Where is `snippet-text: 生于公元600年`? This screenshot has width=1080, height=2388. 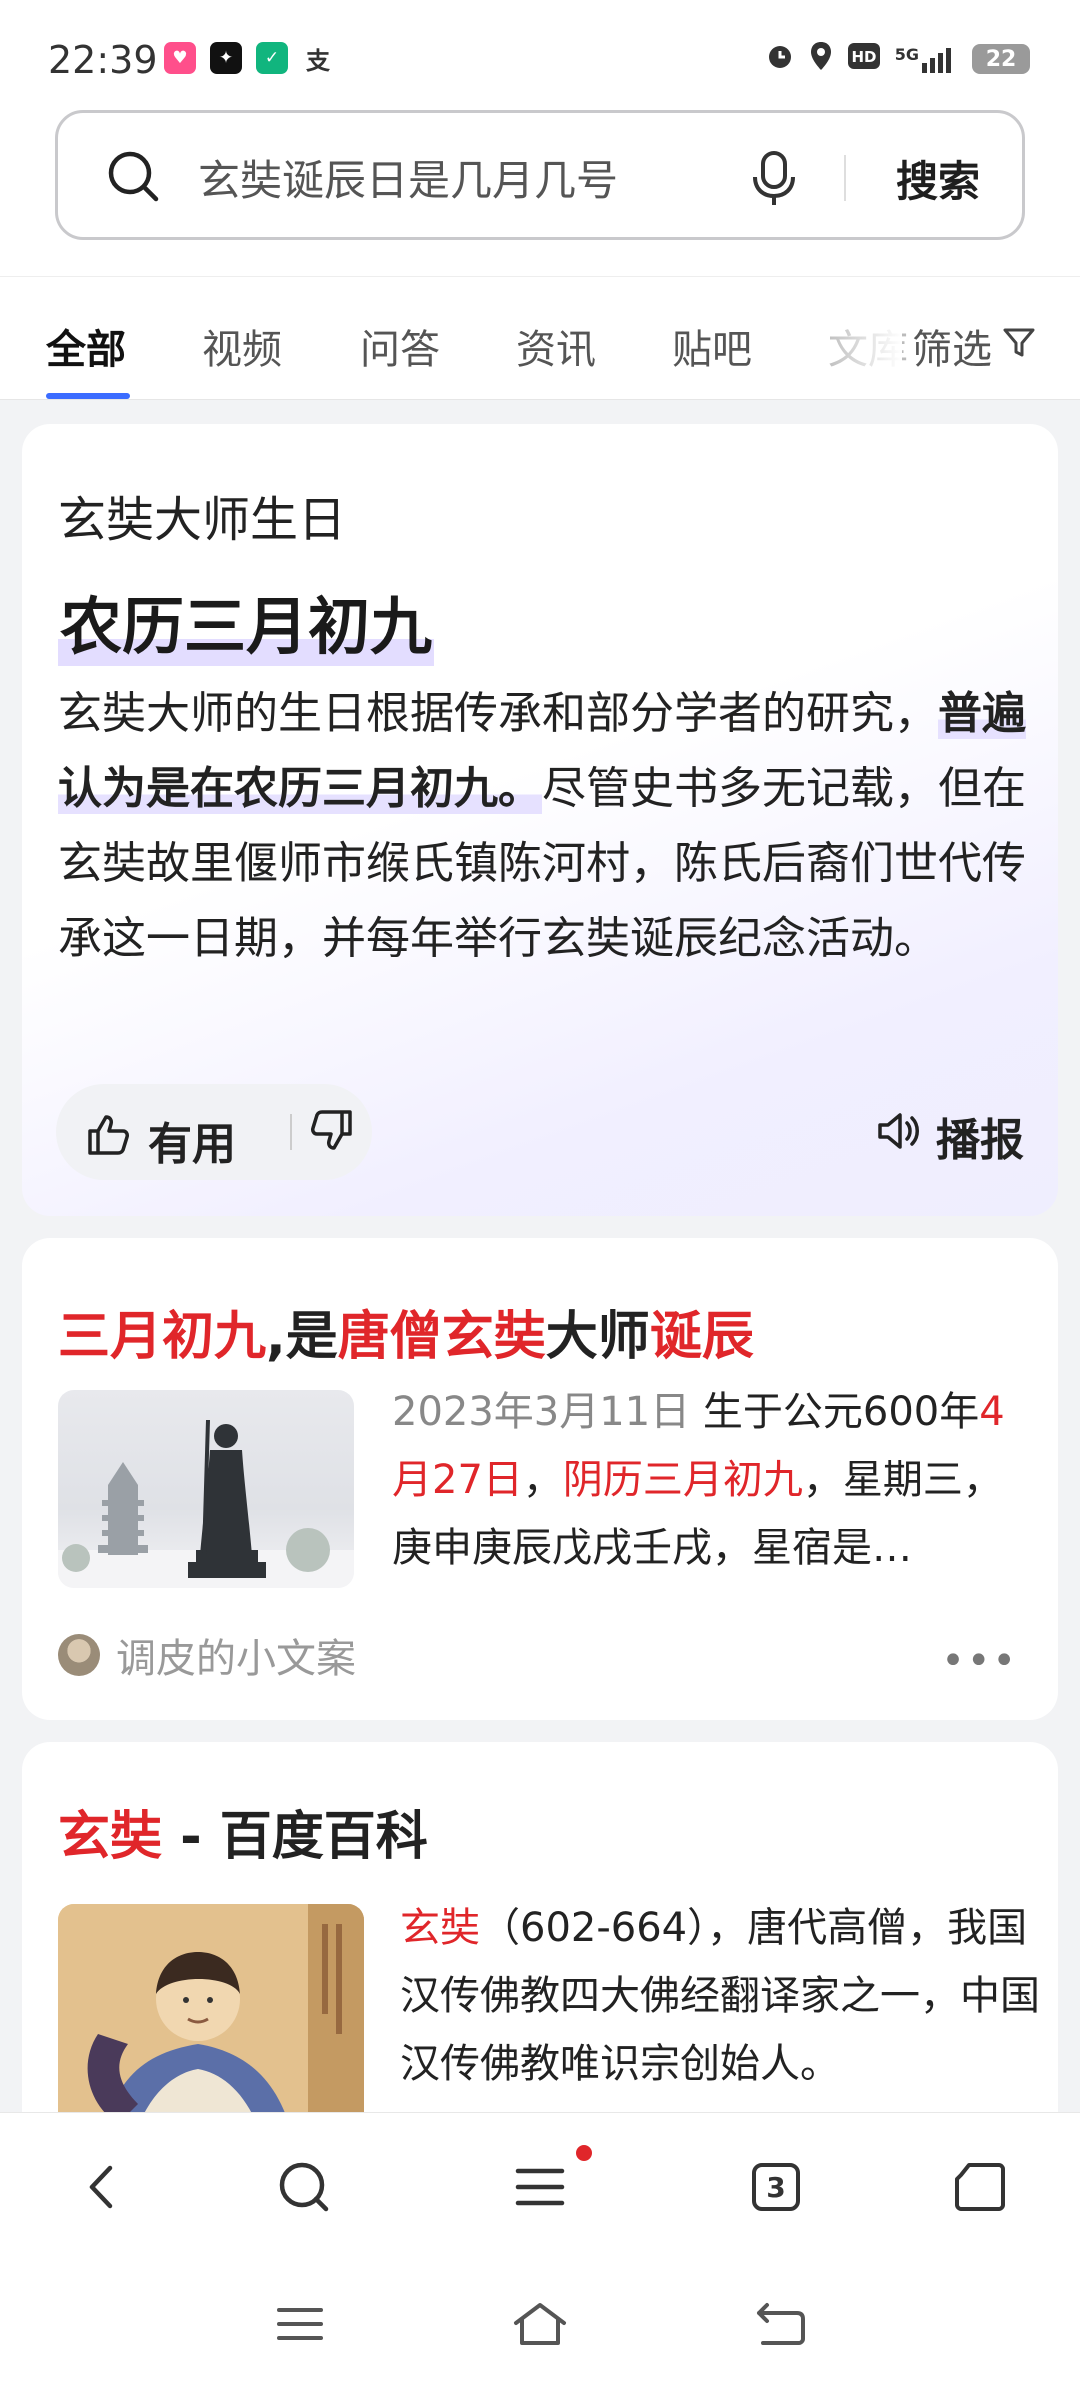
snippet-text: 生于公元600年 is located at coordinates (841, 1412).